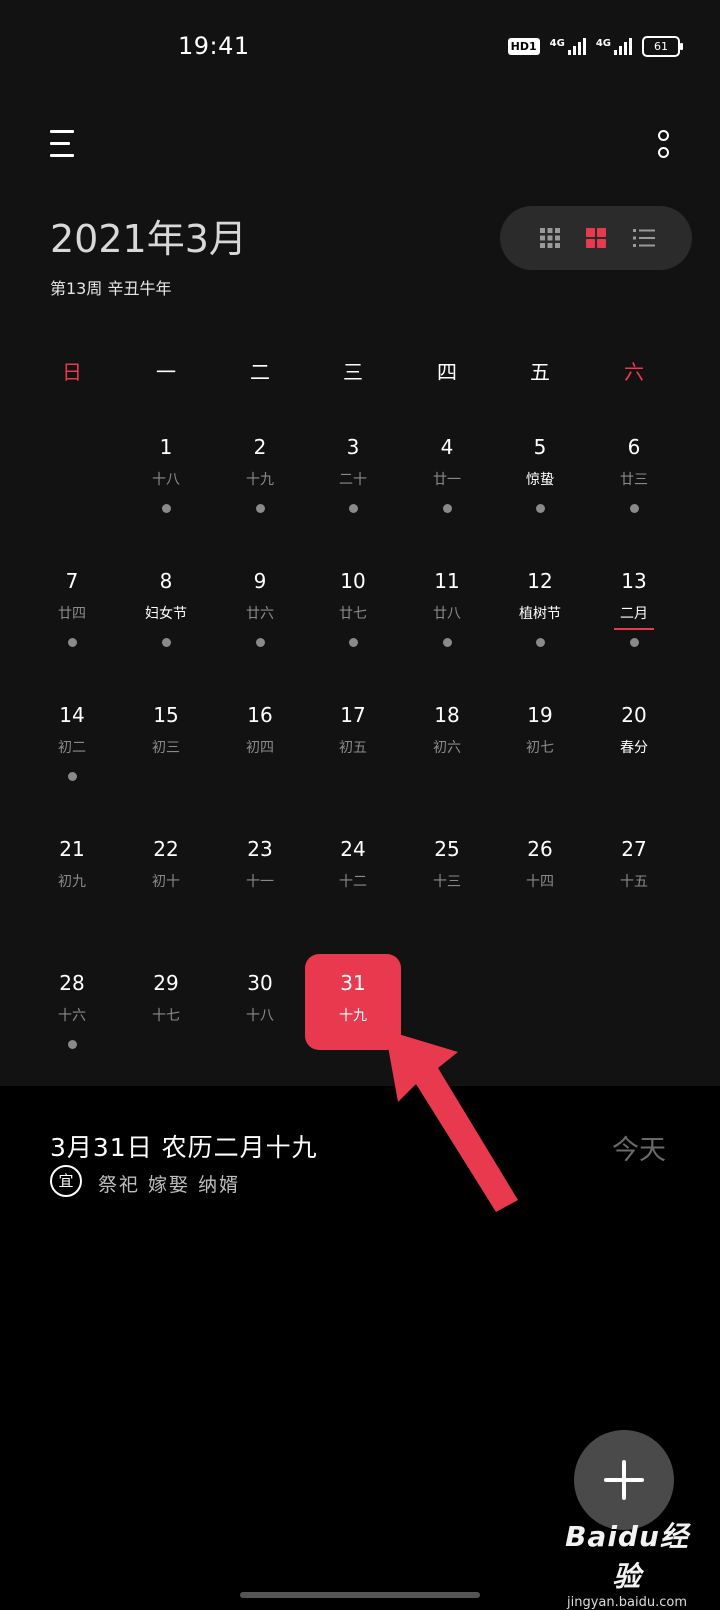 The image size is (720, 1610). Describe the element at coordinates (260, 998) in the screenshot. I see `calendar-day: 30 十八` at that location.